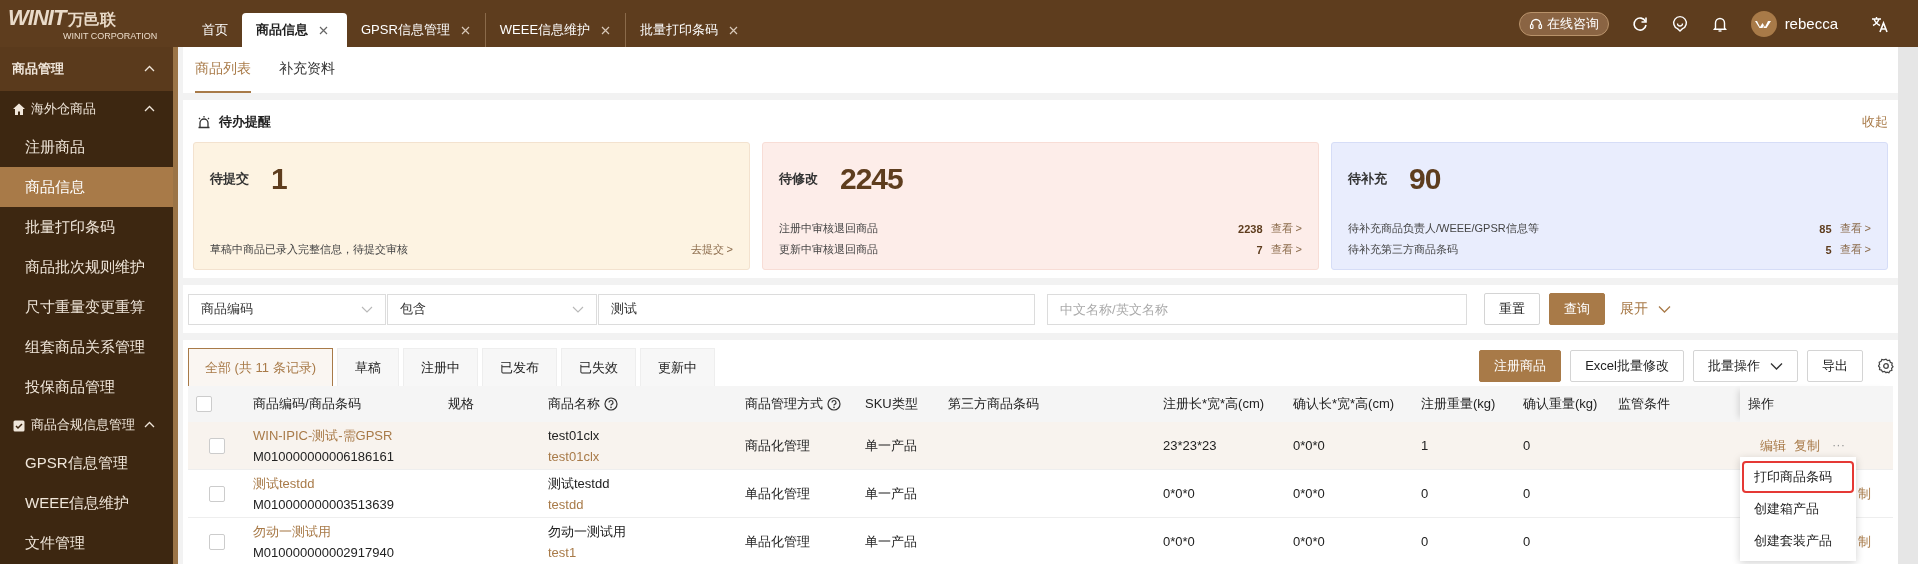  What do you see at coordinates (1259, 249) in the screenshot?
I see `reminder-count: 7` at bounding box center [1259, 249].